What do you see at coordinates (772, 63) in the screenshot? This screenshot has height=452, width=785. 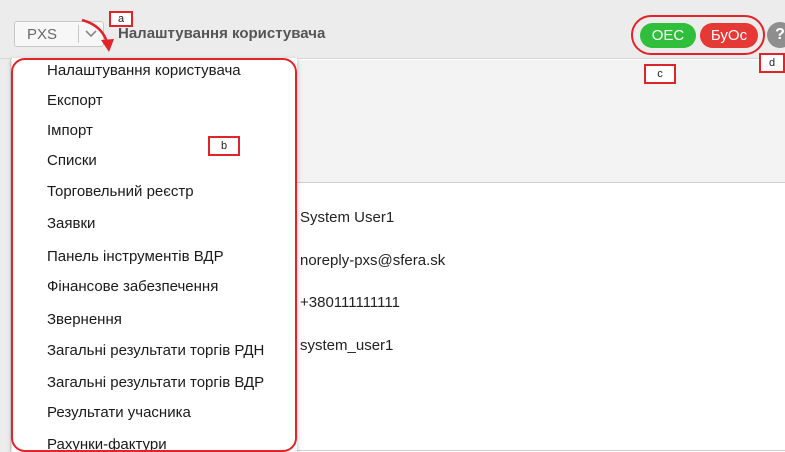 I see `annotation-label-d: d` at bounding box center [772, 63].